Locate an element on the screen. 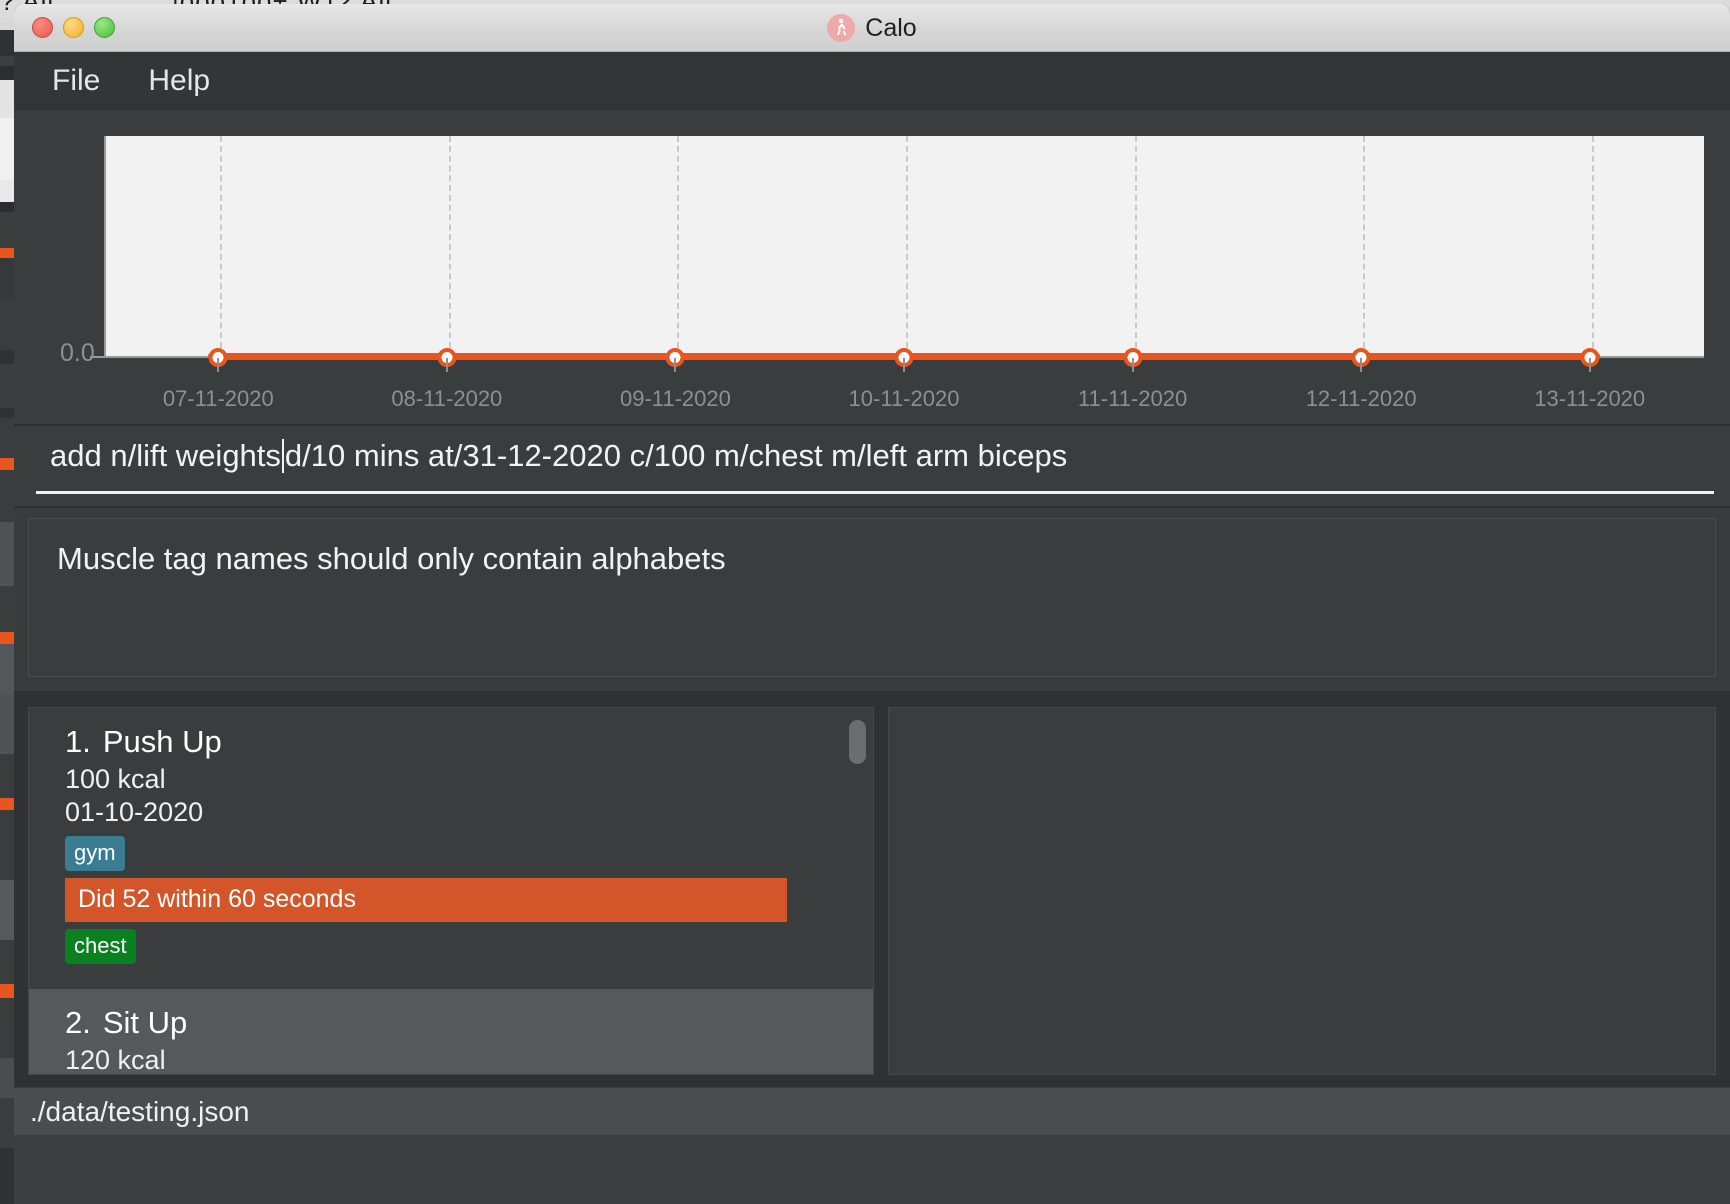  panel-divider is located at coordinates (881, 891).